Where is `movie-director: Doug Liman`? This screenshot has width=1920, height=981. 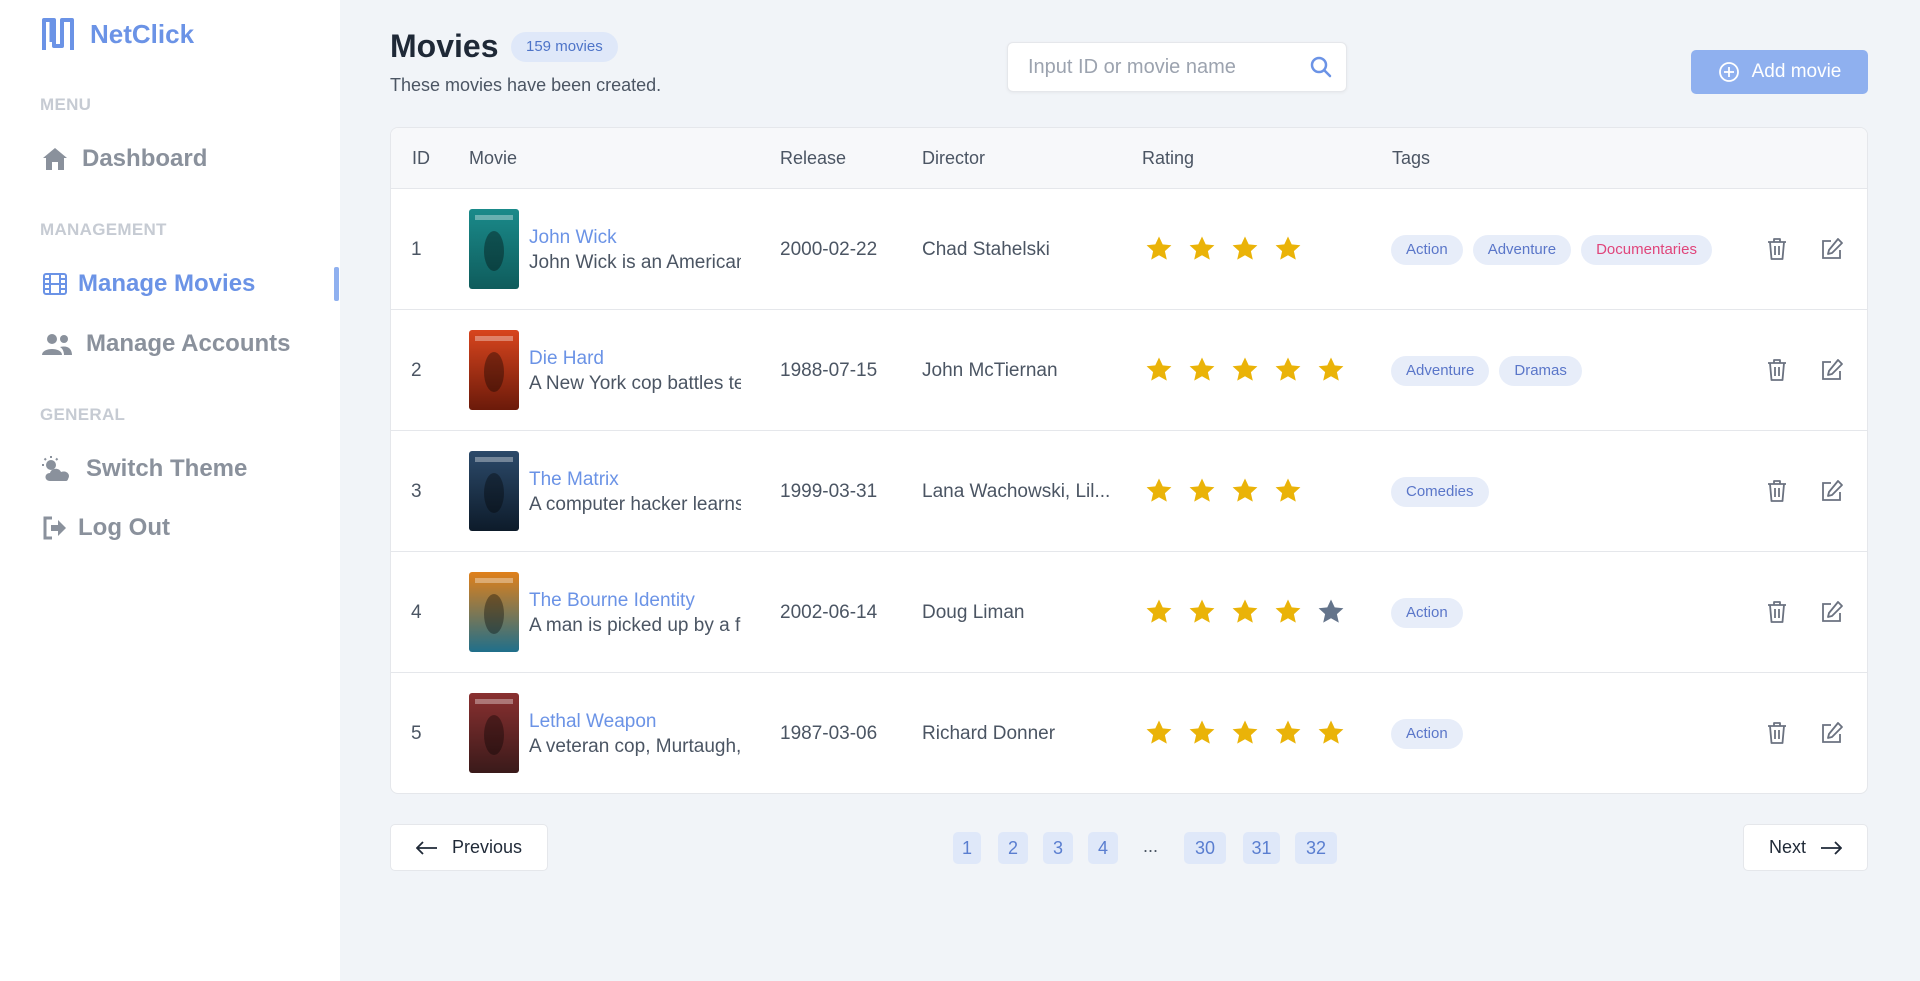
movie-director: Doug Liman is located at coordinates (973, 612).